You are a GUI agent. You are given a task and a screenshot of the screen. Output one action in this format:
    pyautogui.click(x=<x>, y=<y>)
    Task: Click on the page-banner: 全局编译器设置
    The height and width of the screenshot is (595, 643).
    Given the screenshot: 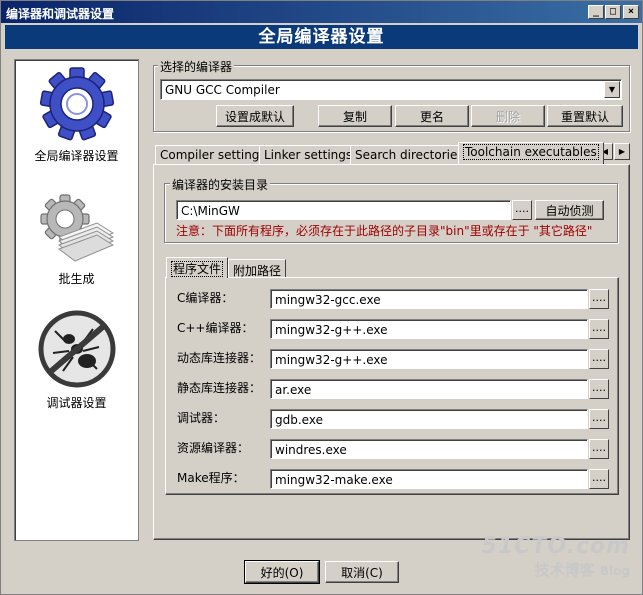 What is the action you would take?
    pyautogui.click(x=321, y=37)
    